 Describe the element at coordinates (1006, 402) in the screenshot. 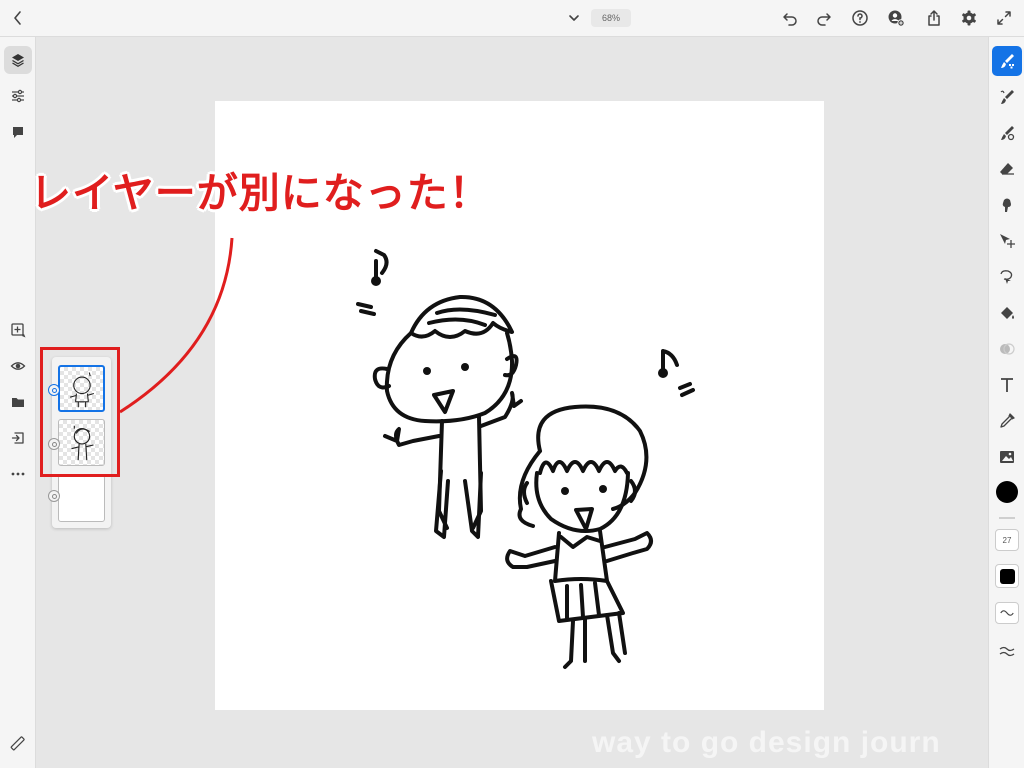

I see `right-toolbar: 27` at that location.